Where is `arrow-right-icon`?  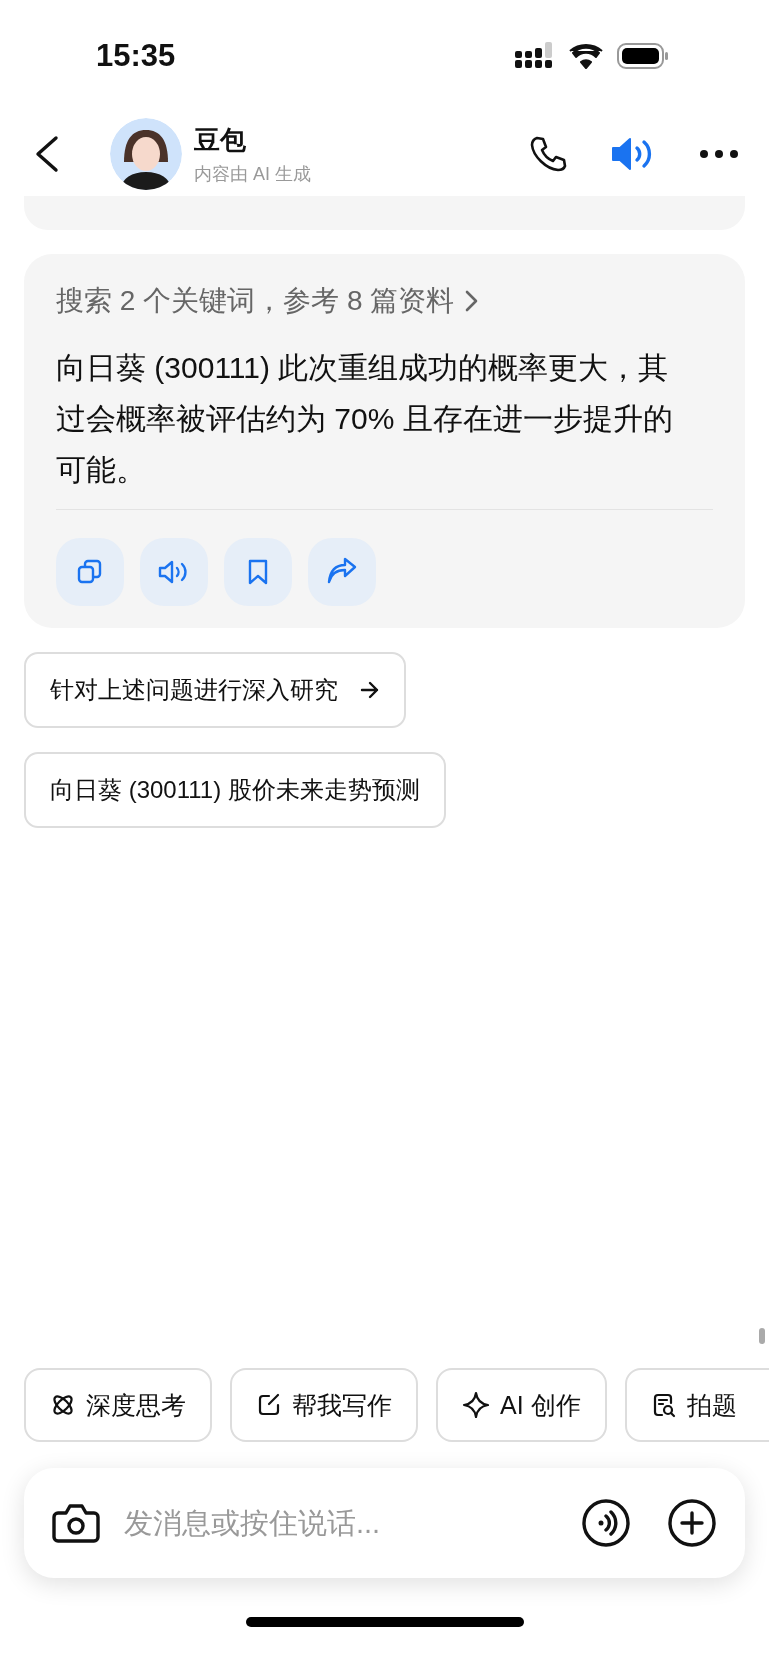 arrow-right-icon is located at coordinates (370, 690).